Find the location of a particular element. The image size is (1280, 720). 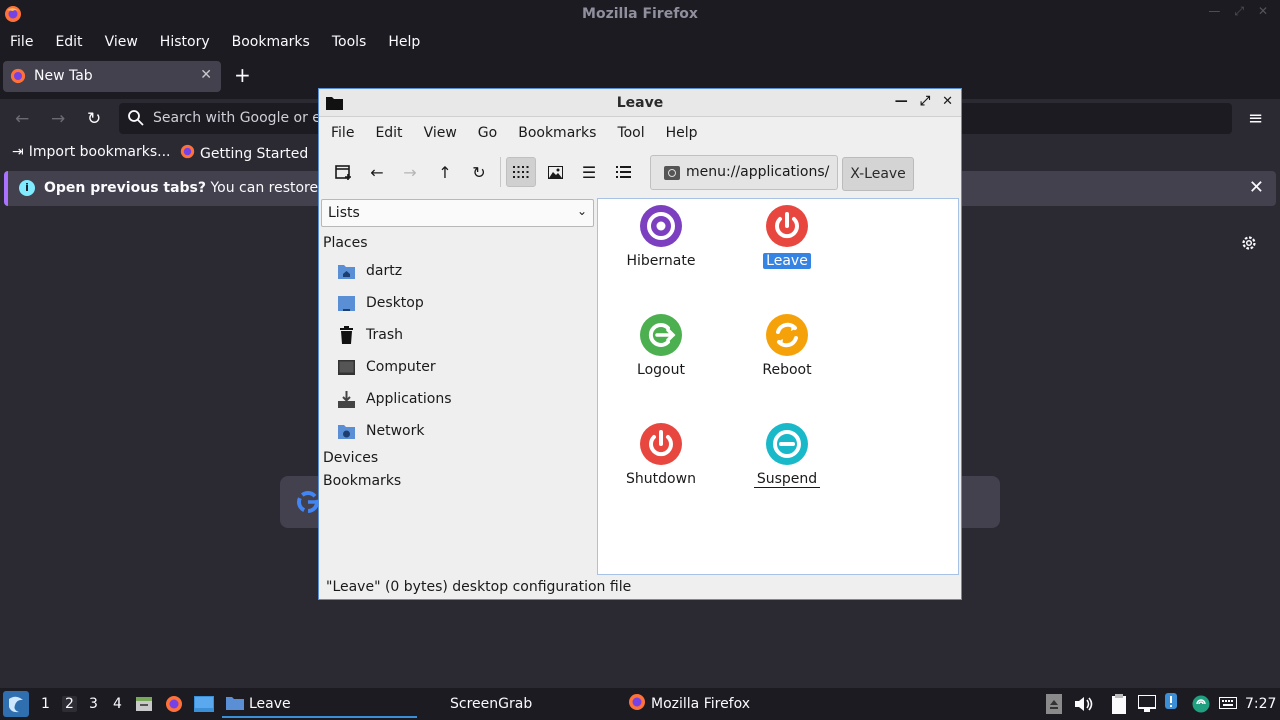

up-icon: ↑ is located at coordinates (445, 172).